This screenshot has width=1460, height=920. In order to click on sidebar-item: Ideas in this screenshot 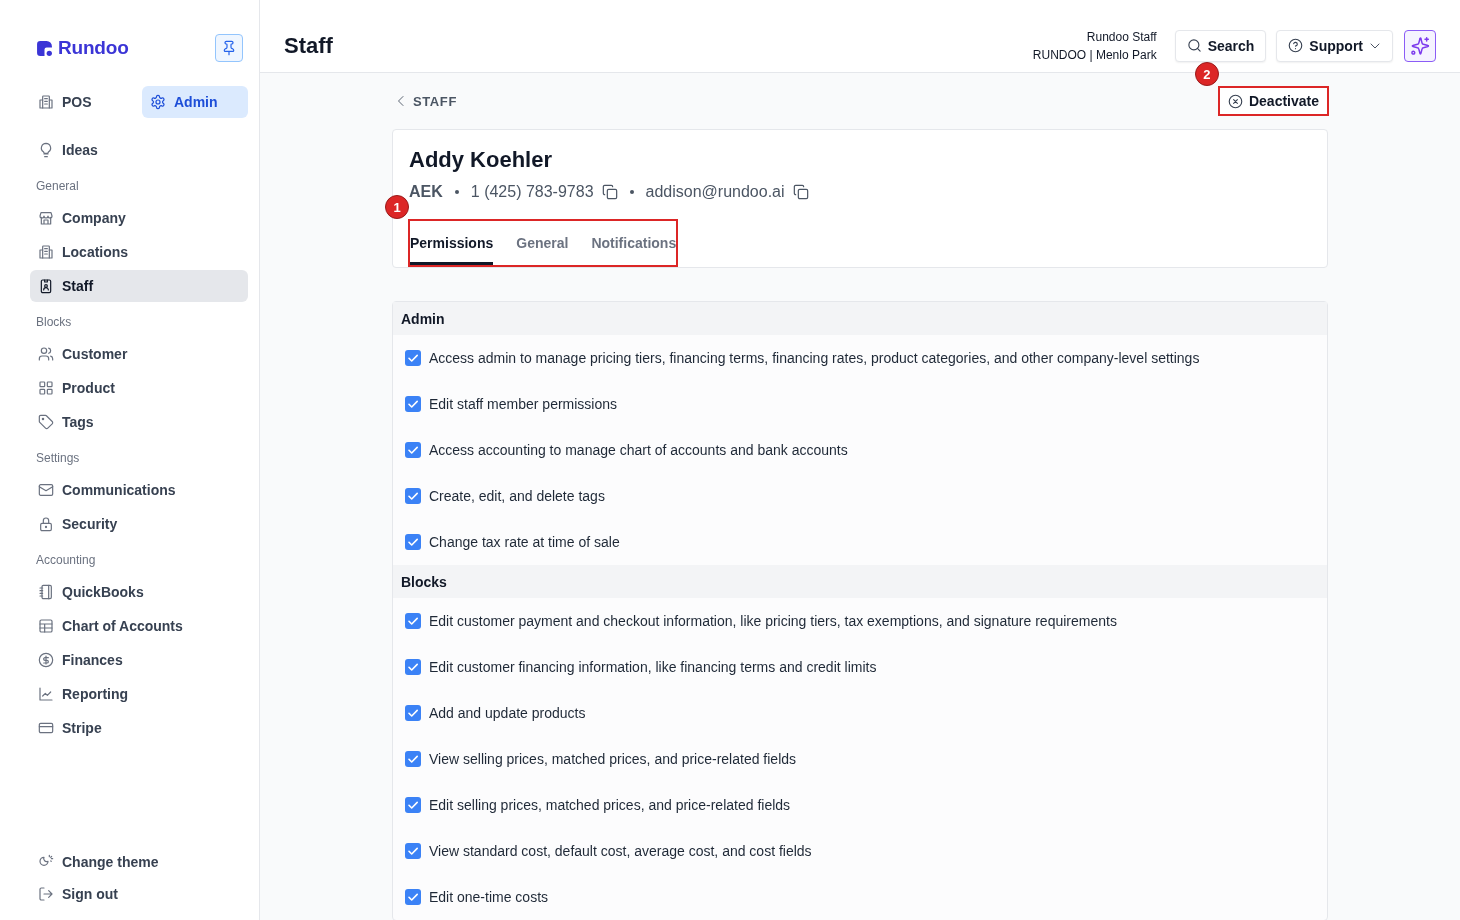, I will do `click(139, 150)`.